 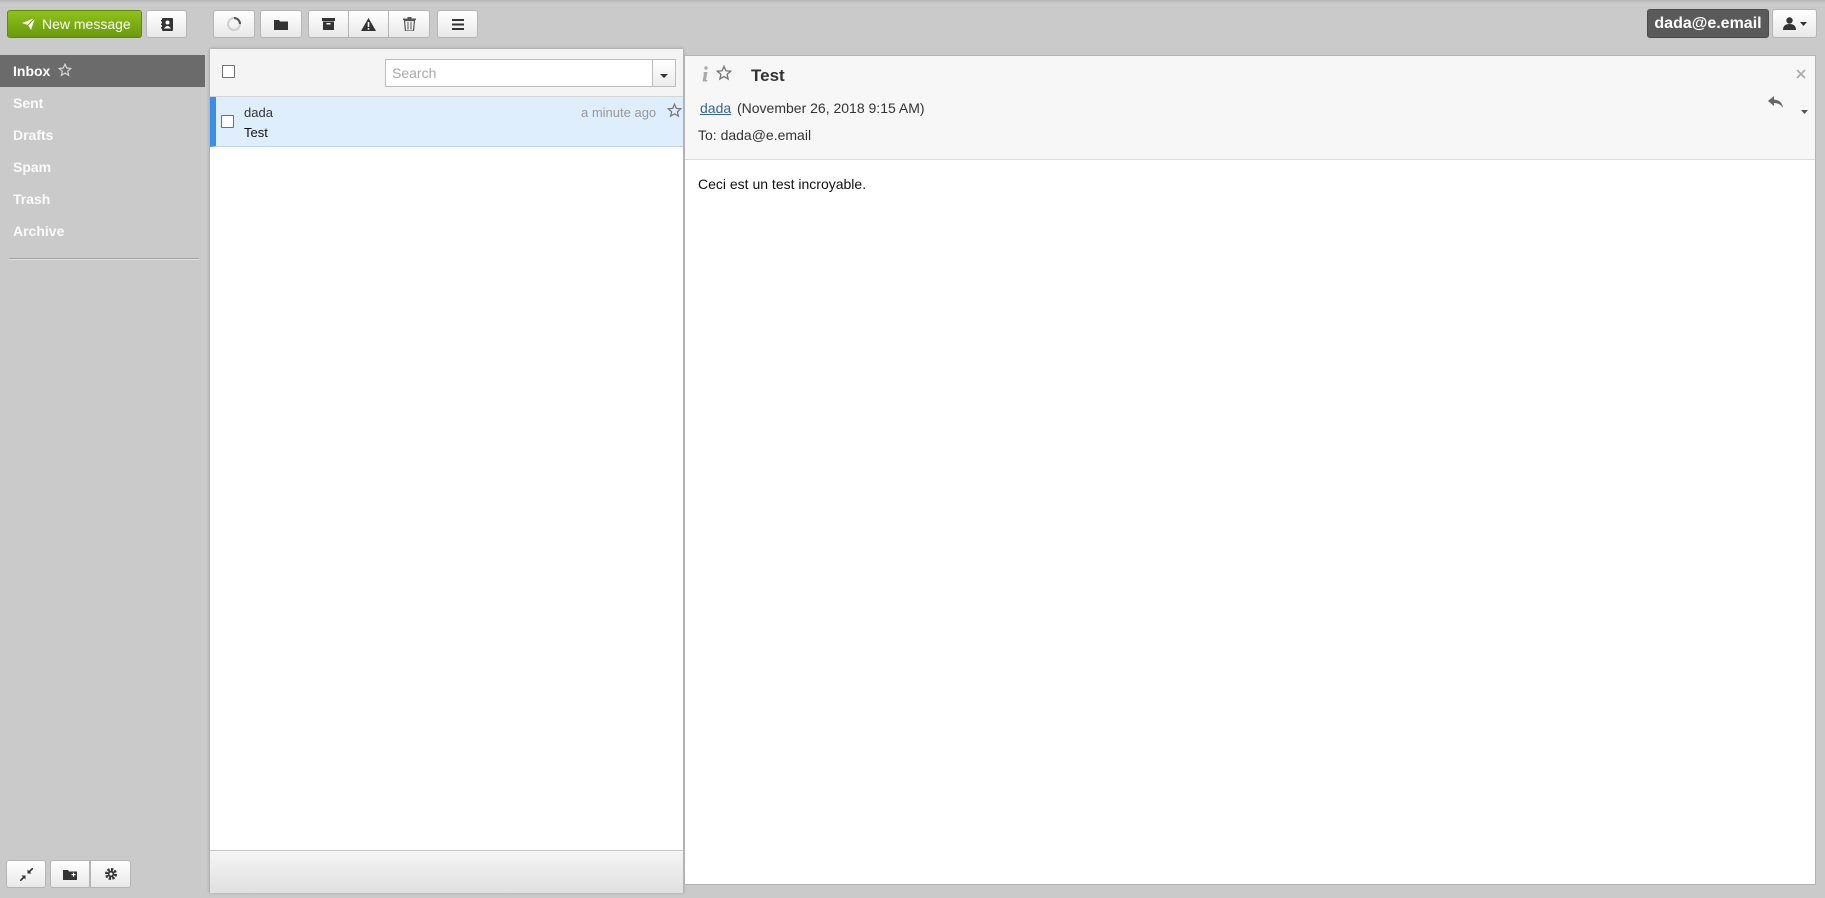 I want to click on search-options-button, so click(x=664, y=73).